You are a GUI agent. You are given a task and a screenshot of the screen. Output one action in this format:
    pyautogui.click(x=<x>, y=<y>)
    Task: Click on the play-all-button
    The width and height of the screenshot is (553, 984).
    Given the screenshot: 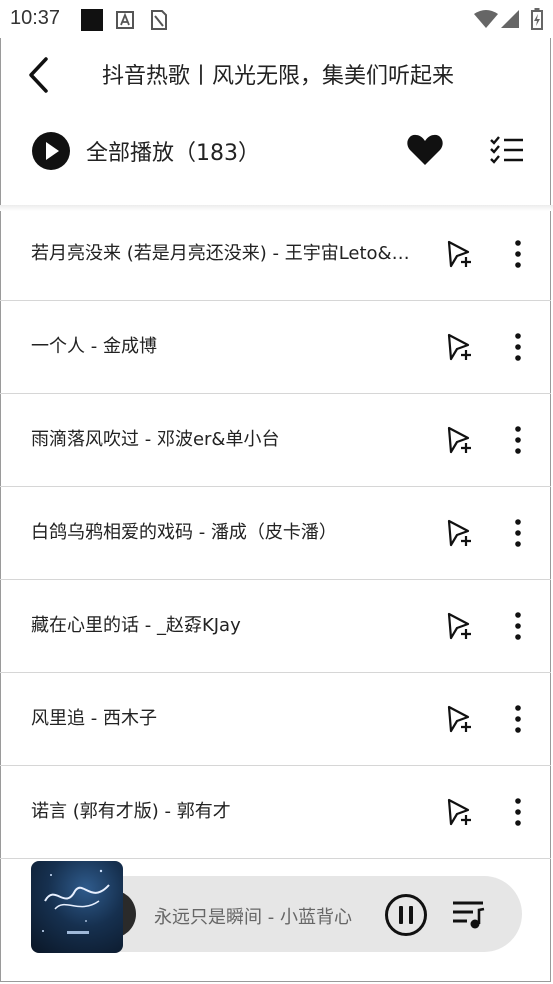 What is the action you would take?
    pyautogui.click(x=51, y=151)
    